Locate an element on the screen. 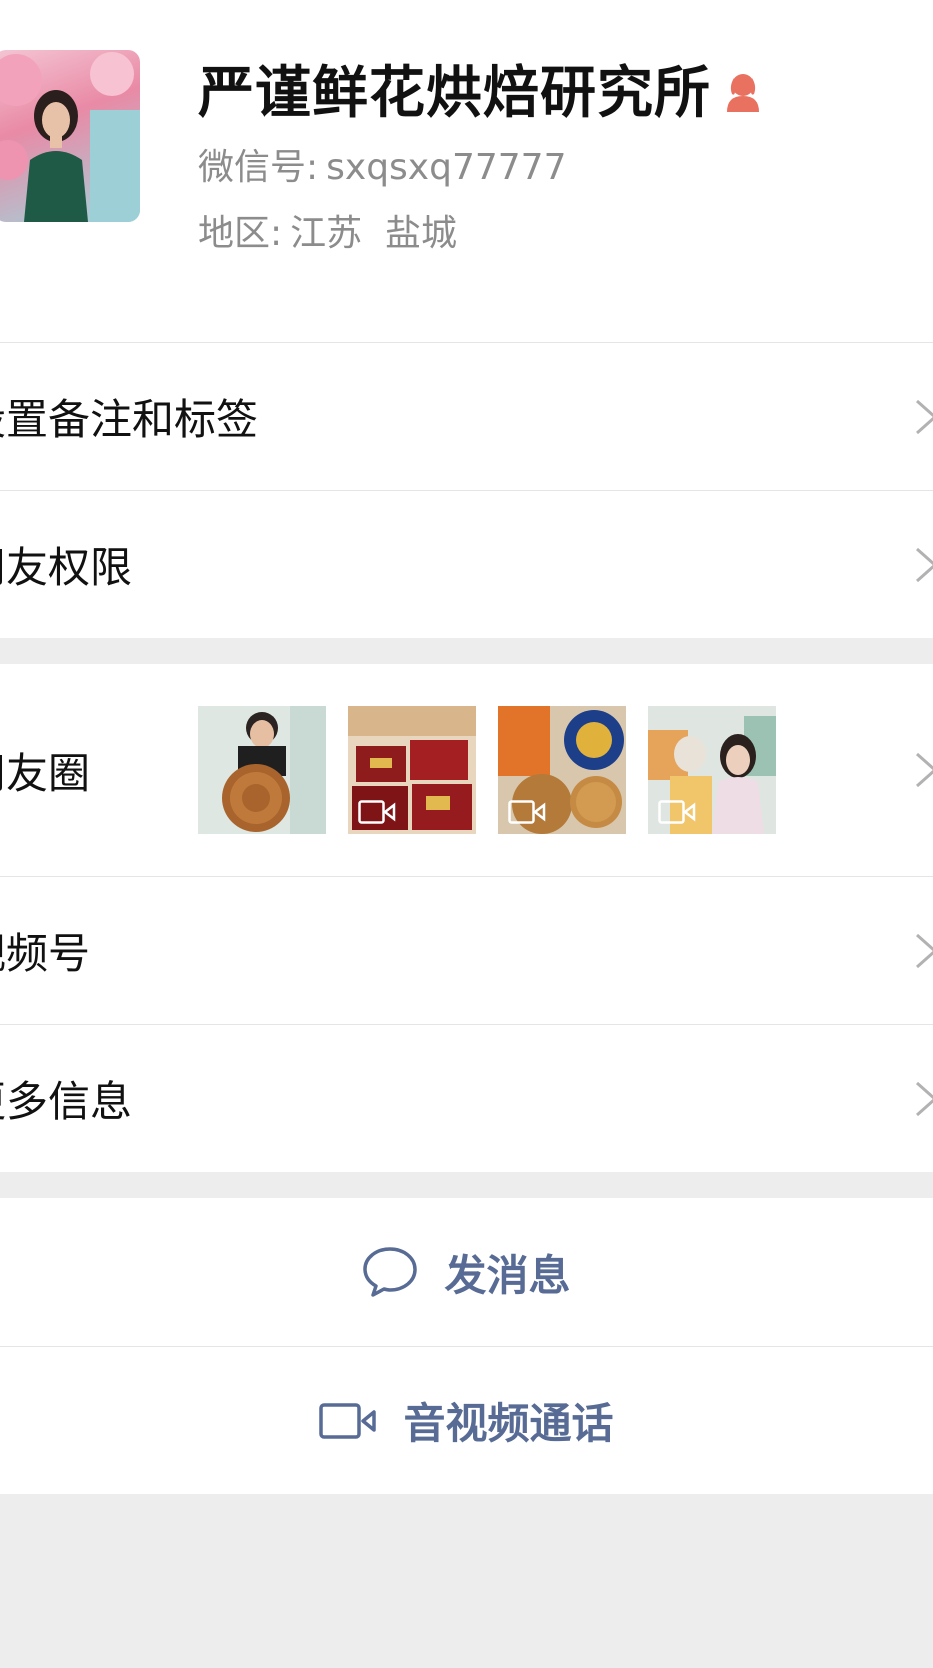 Image resolution: width=933 pixels, height=1668 pixels. voice-video-call-button: 音视频通话 is located at coordinates (466, 1420).